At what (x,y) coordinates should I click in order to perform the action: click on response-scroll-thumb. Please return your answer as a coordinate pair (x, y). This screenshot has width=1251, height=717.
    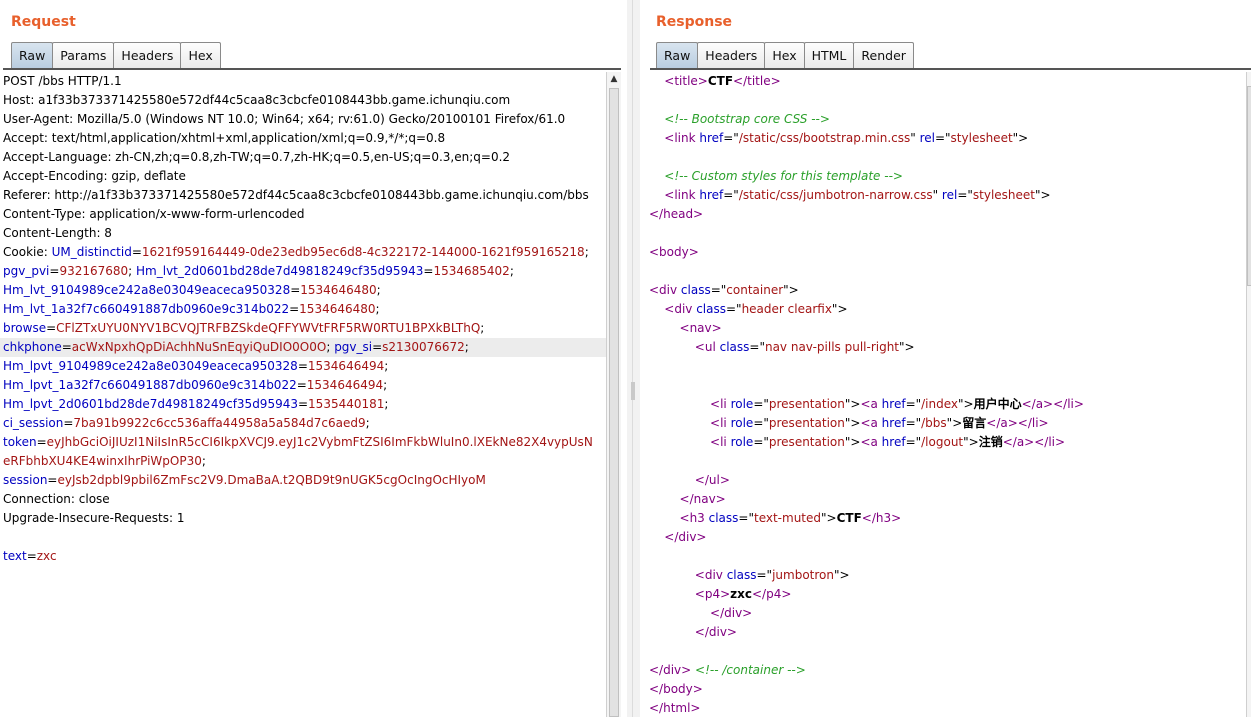
    Looking at the image, I should click on (1249, 186).